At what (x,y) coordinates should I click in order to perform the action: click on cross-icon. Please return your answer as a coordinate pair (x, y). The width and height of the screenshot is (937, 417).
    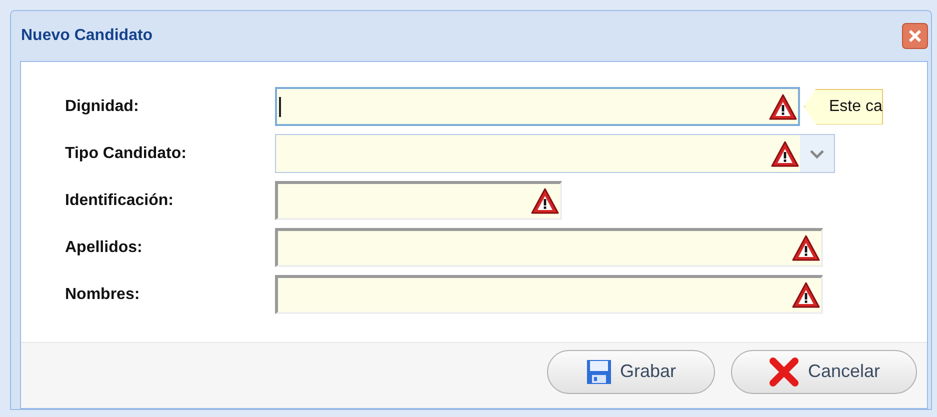
    Looking at the image, I should click on (784, 371).